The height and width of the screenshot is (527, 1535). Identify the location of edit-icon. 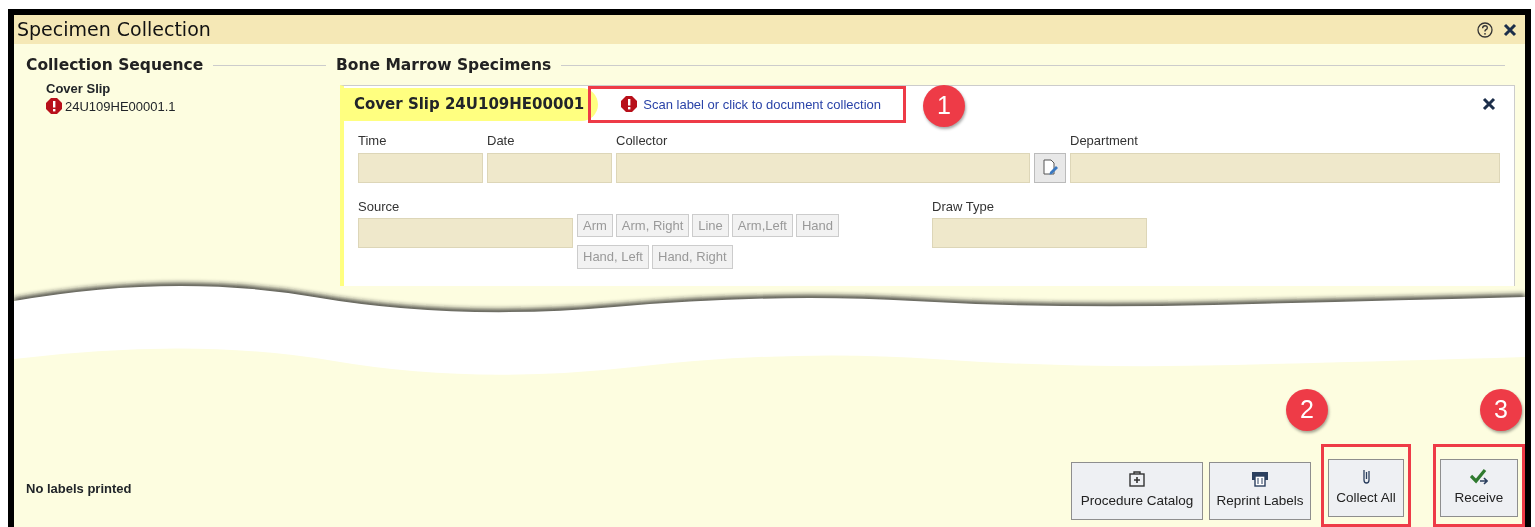
(1050, 168).